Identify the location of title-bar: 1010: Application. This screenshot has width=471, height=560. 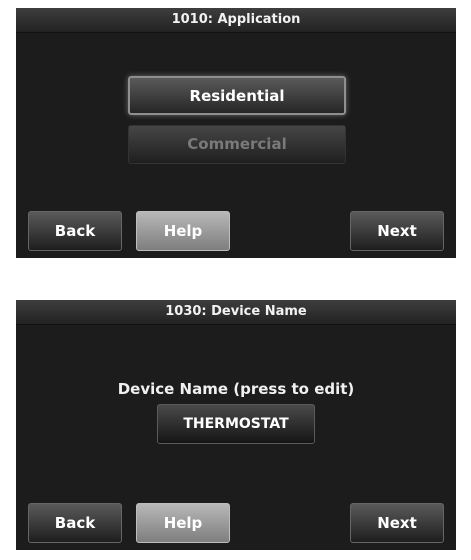
(236, 20).